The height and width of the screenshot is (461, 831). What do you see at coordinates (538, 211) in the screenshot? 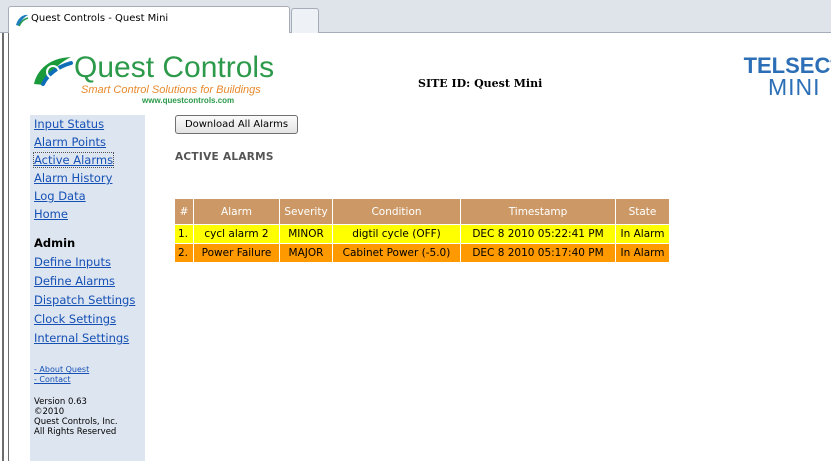
I see `column-header-timestamp: Timestamp` at bounding box center [538, 211].